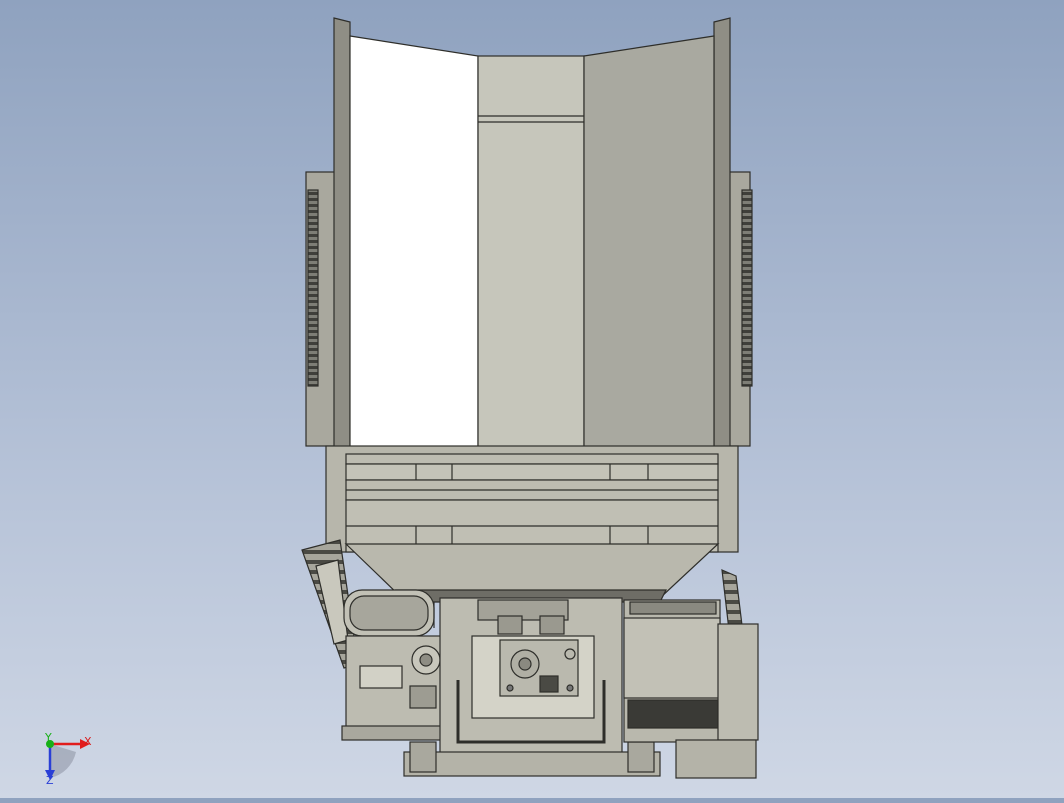  I want to click on hopper-left-panel, so click(414, 244).